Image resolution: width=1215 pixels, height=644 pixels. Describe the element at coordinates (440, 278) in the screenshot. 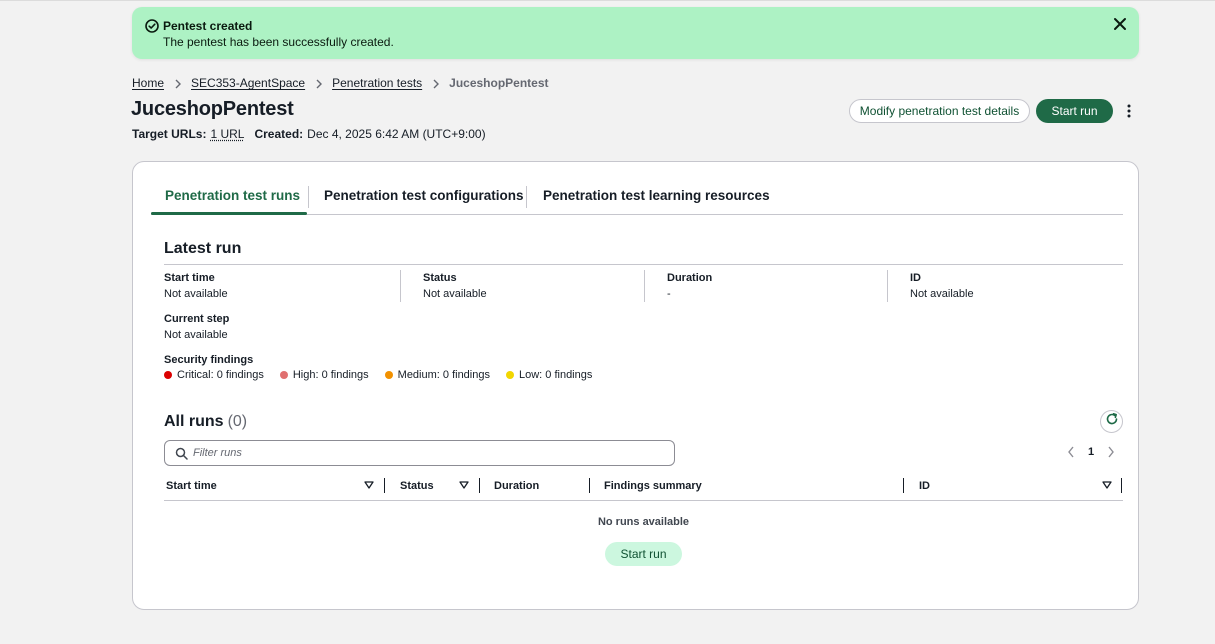

I see `status-label: Status` at that location.